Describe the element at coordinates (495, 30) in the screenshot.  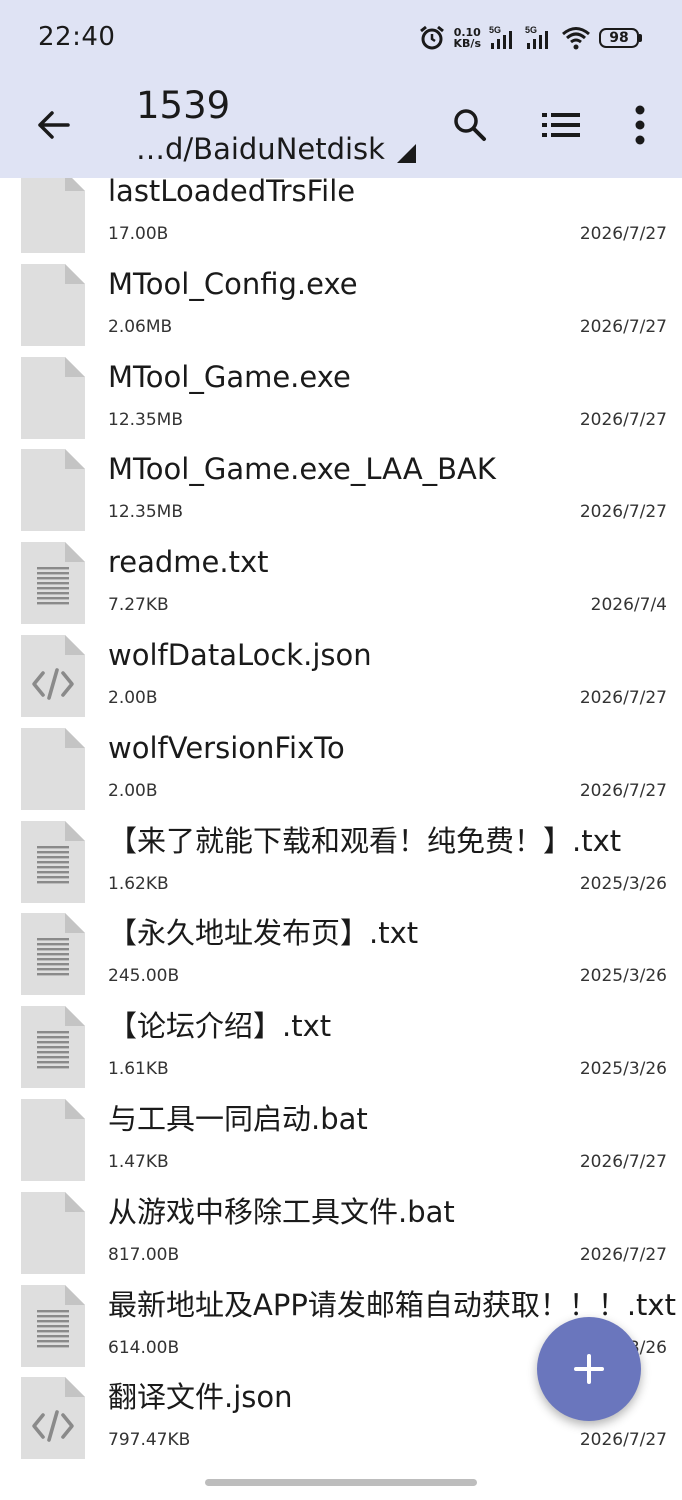
I see `signal-label-1: 5G` at that location.